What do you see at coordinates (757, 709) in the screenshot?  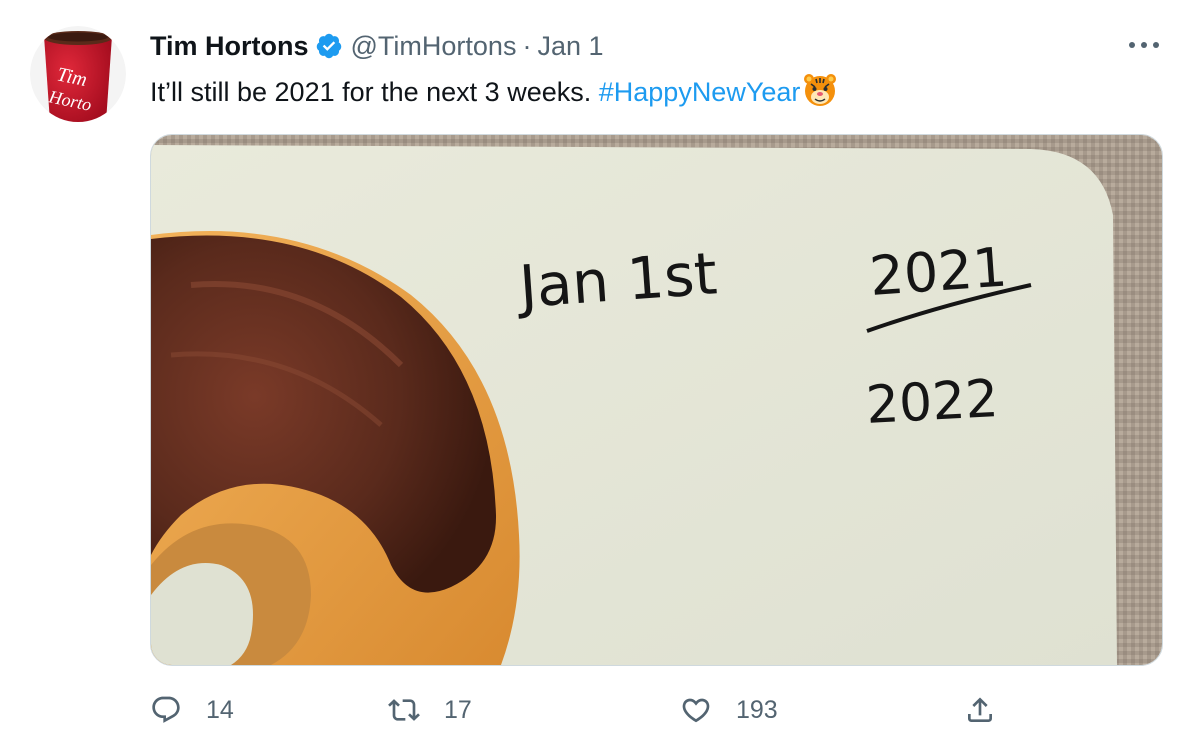 I see `like-count: 193` at bounding box center [757, 709].